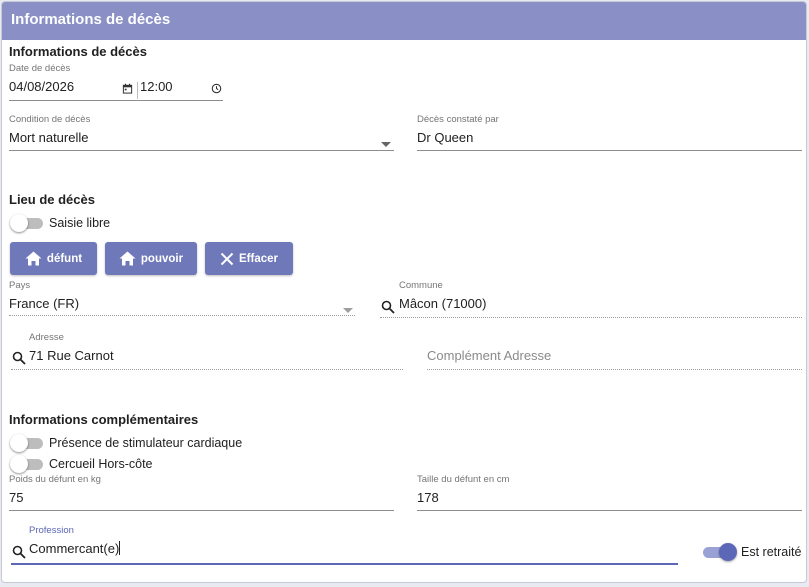 The image size is (809, 587). Describe the element at coordinates (27, 464) in the screenshot. I see `cercueil-toggle` at that location.